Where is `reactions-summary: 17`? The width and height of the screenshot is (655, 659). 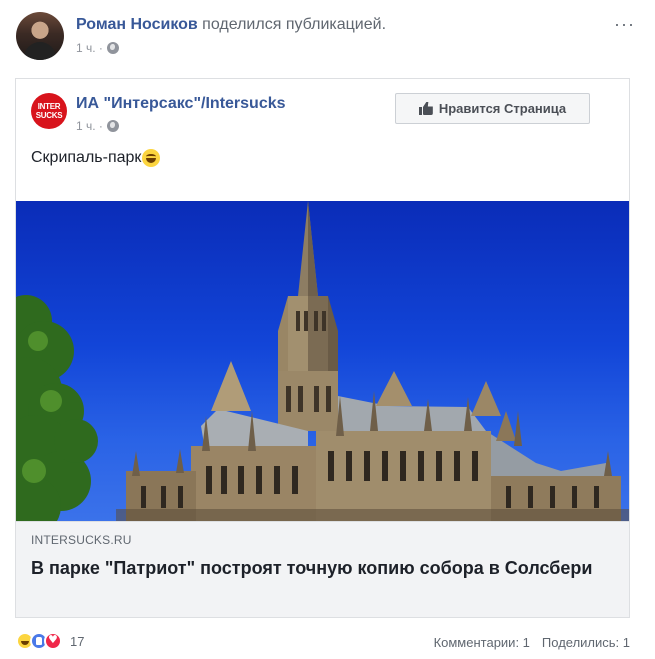 reactions-summary: 17 is located at coordinates (50, 641).